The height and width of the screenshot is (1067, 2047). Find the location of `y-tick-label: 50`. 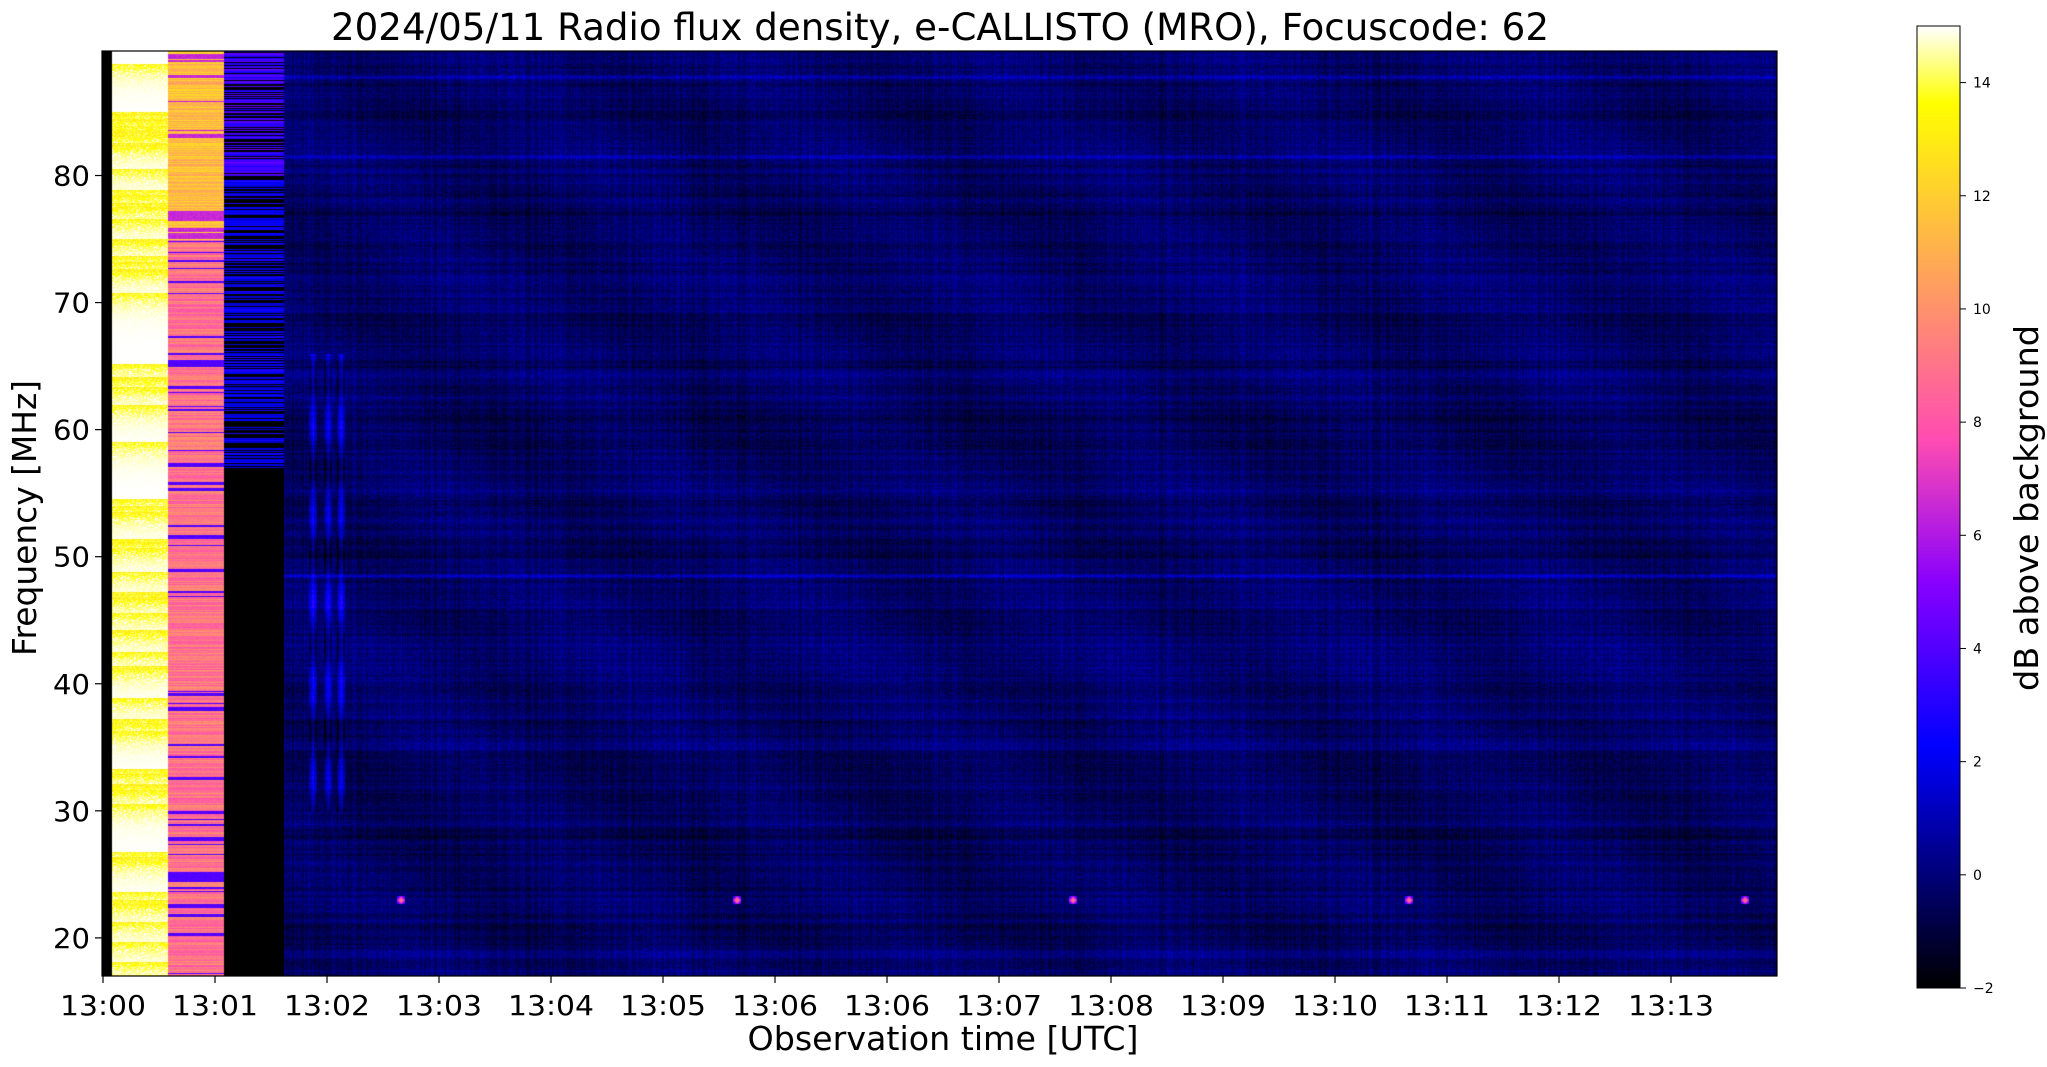

y-tick-label: 50 is located at coordinates (71, 557).